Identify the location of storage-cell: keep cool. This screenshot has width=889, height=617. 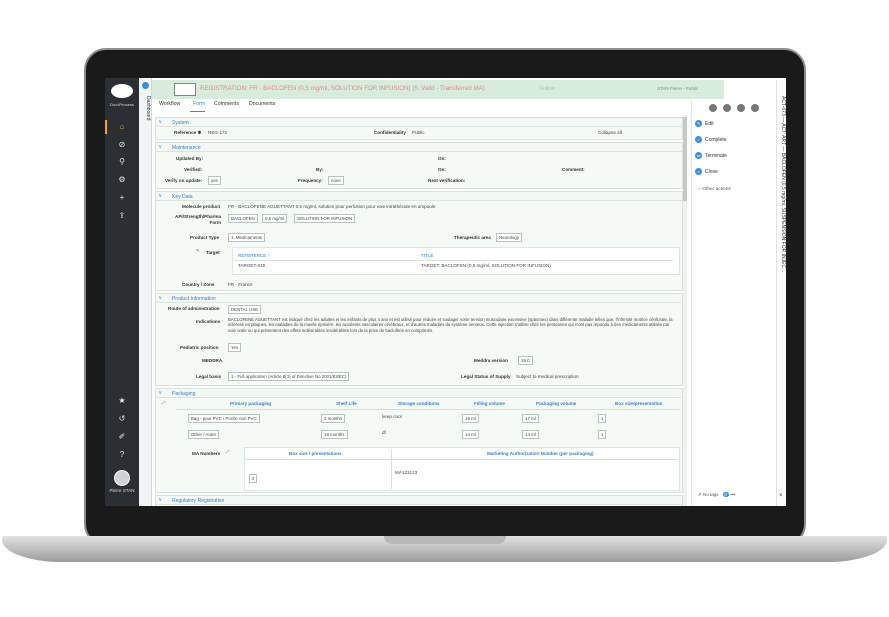
(392, 416).